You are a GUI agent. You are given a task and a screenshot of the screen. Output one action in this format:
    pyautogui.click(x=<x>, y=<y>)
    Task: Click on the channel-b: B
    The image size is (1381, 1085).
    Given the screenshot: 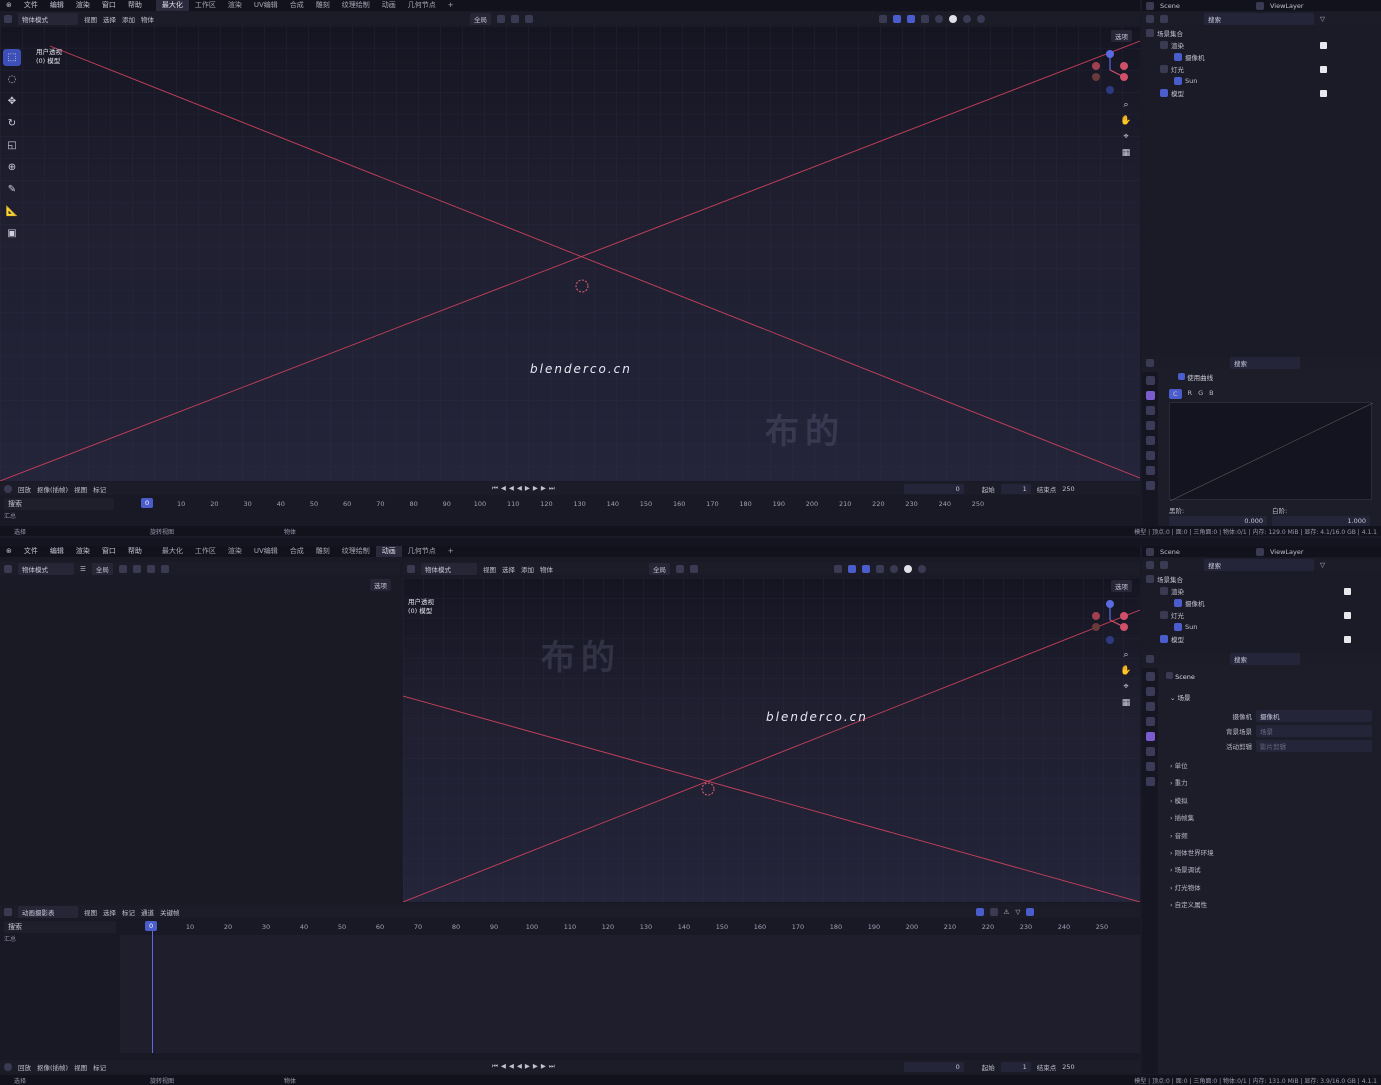 What is the action you would take?
    pyautogui.click(x=1211, y=394)
    